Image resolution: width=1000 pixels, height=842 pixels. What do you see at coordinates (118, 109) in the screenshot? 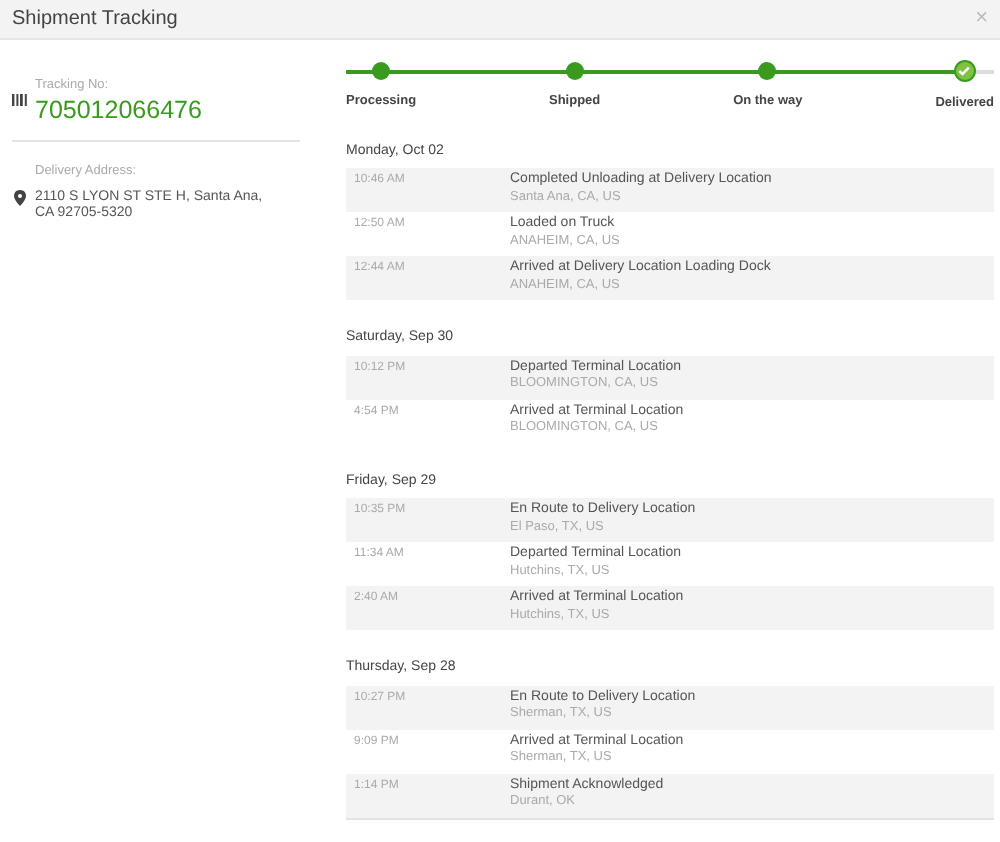
I see `tracking-number: 705012066476` at bounding box center [118, 109].